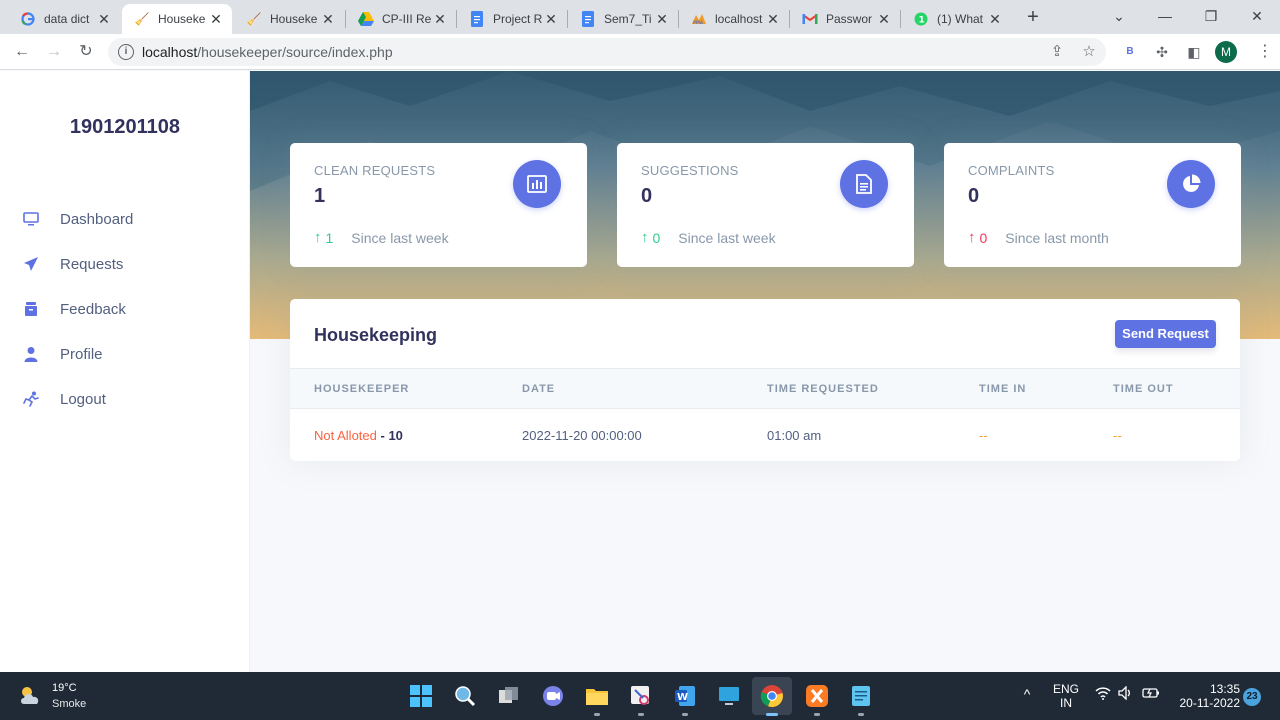 The height and width of the screenshot is (720, 1280). I want to click on extension-icon: B, so click(1130, 52).